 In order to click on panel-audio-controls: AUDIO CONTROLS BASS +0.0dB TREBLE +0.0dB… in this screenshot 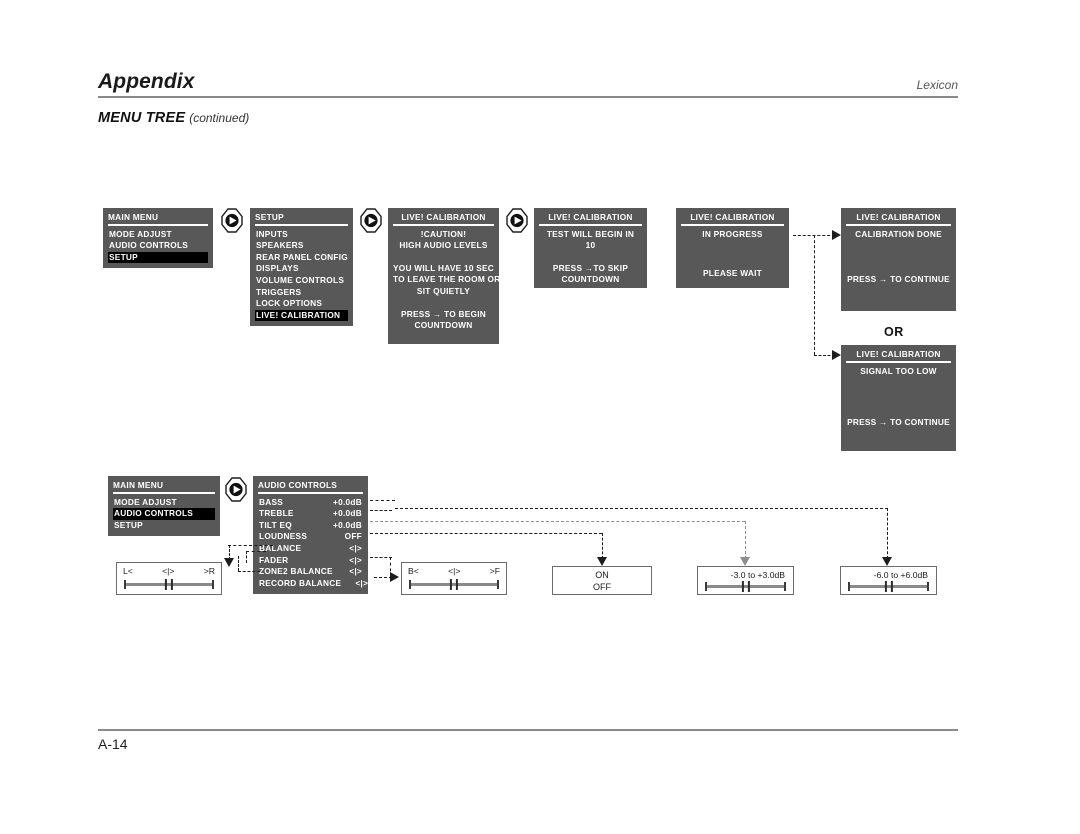, I will do `click(310, 535)`.